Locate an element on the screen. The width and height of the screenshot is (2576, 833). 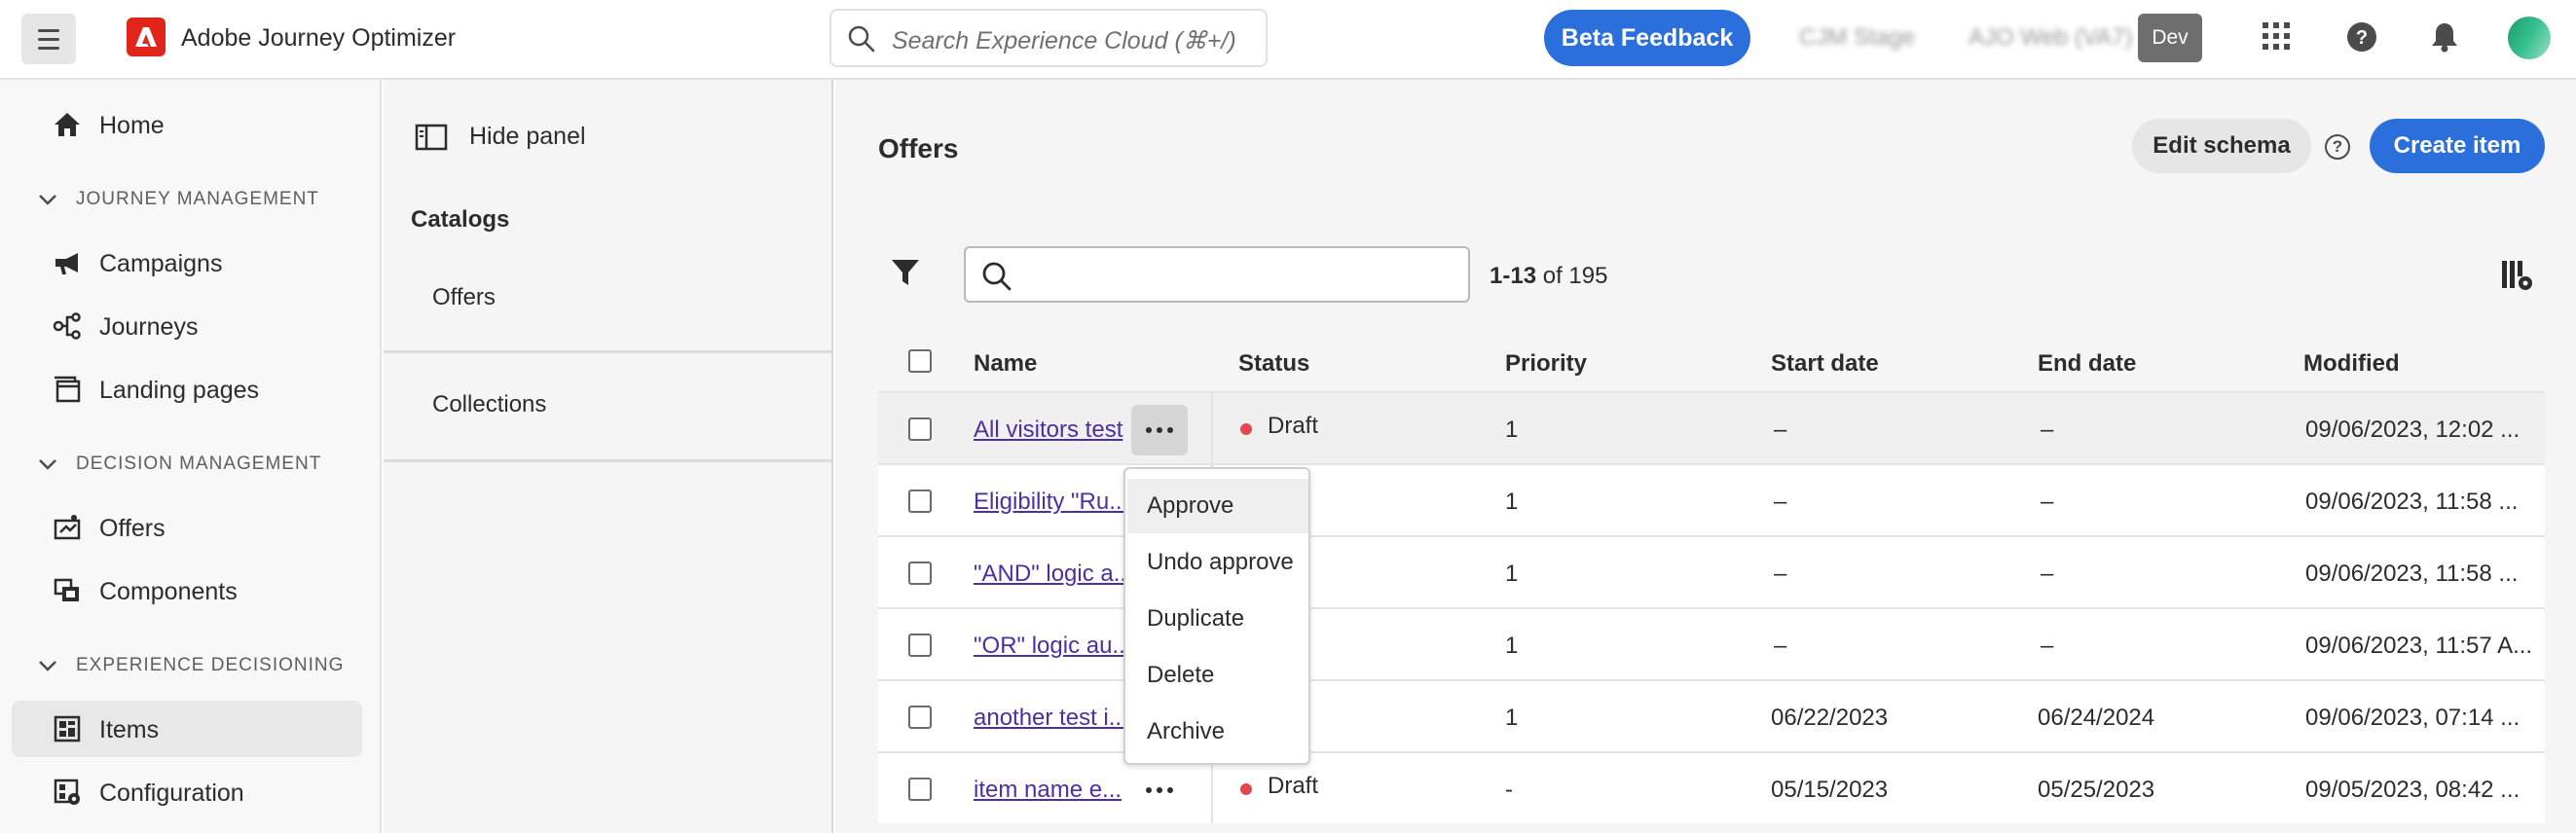
avatar is located at coordinates (2529, 38).